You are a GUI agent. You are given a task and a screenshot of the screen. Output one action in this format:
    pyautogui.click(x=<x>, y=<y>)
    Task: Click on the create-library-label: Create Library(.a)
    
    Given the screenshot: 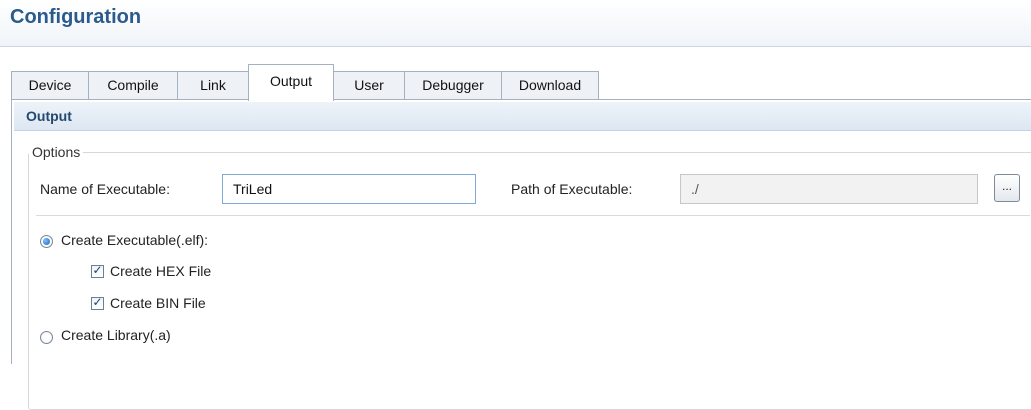 What is the action you would take?
    pyautogui.click(x=116, y=335)
    